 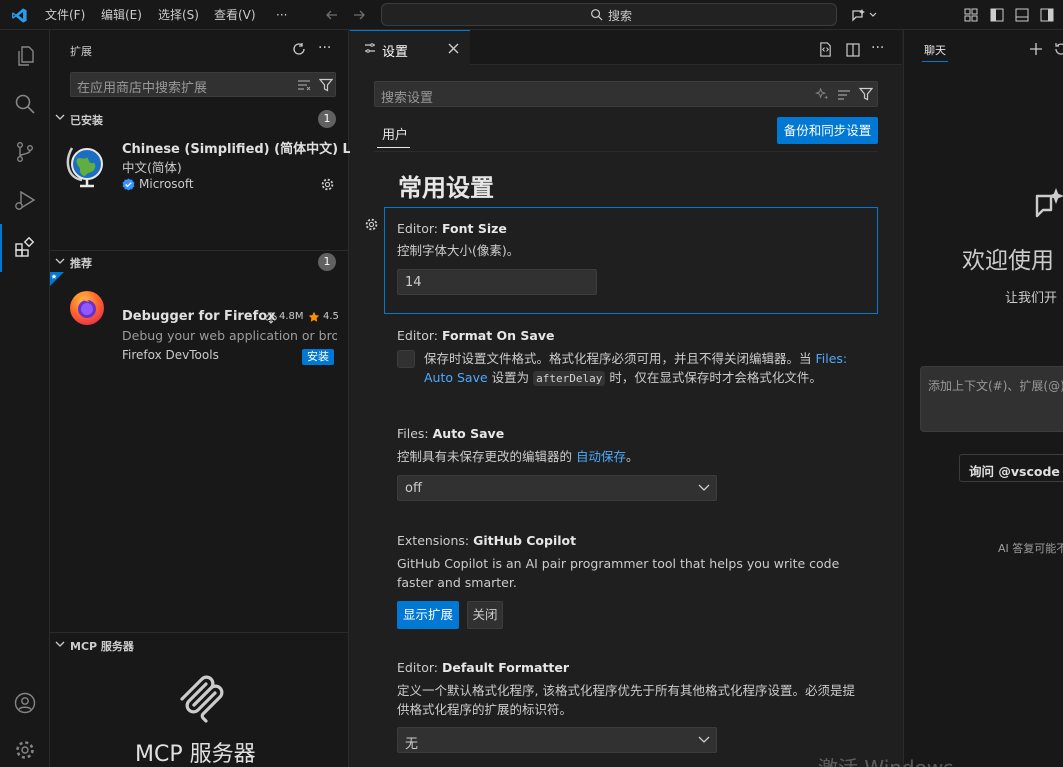 What do you see at coordinates (1030, 548) in the screenshot?
I see `chat-disclaimer: AI 答复可能不` at bounding box center [1030, 548].